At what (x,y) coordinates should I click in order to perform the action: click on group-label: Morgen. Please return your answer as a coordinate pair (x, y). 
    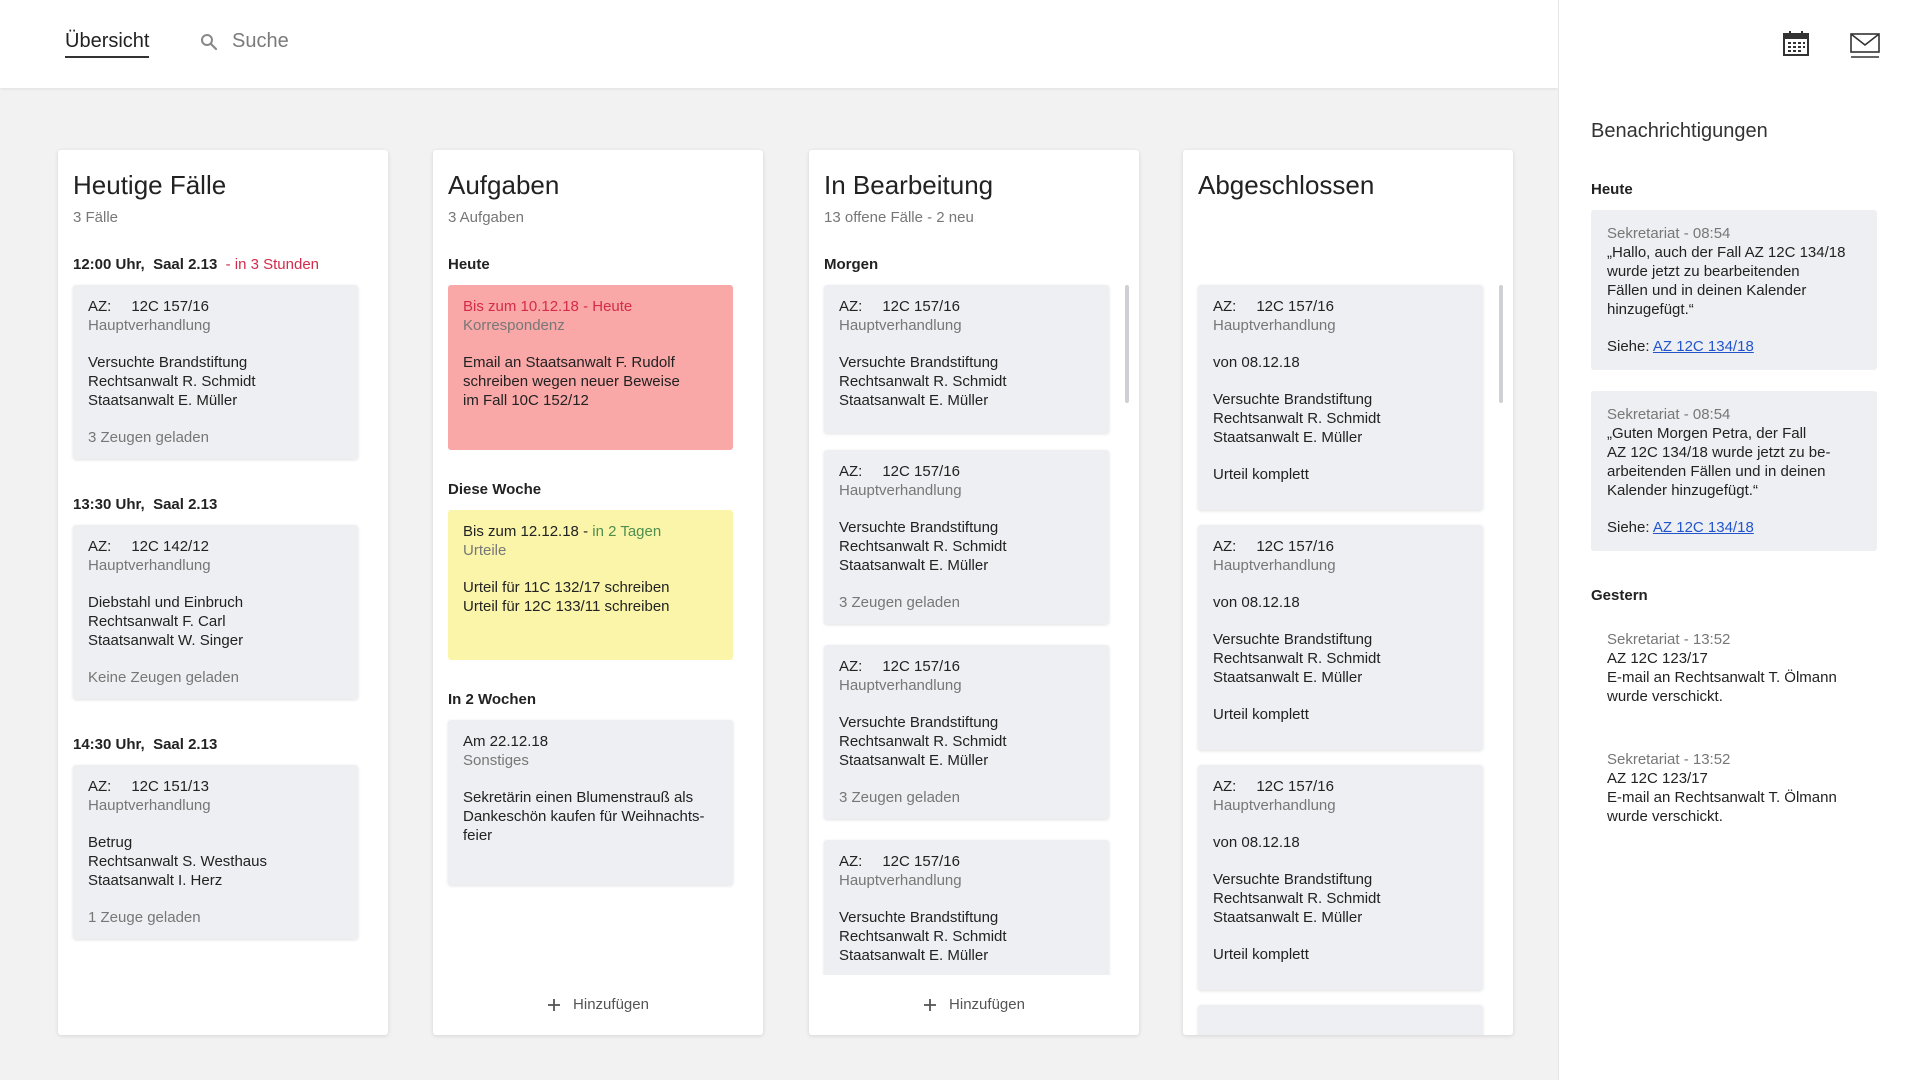
    Looking at the image, I should click on (851, 264).